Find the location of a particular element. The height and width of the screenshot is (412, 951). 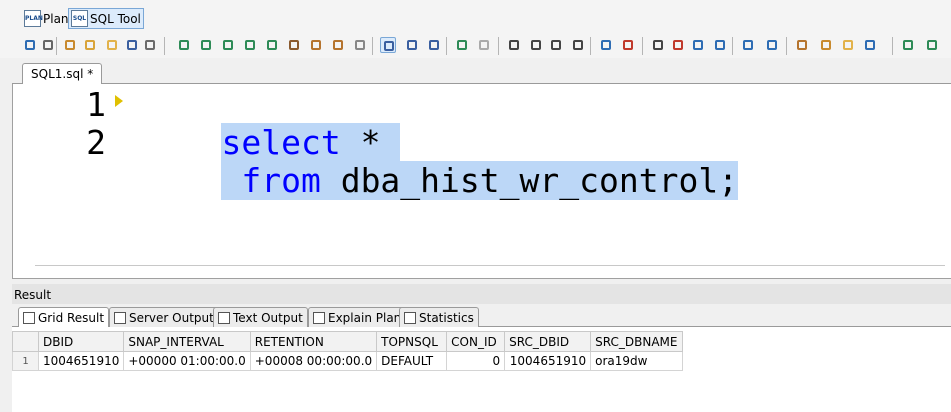

line-number-2: 2 is located at coordinates (96, 142).